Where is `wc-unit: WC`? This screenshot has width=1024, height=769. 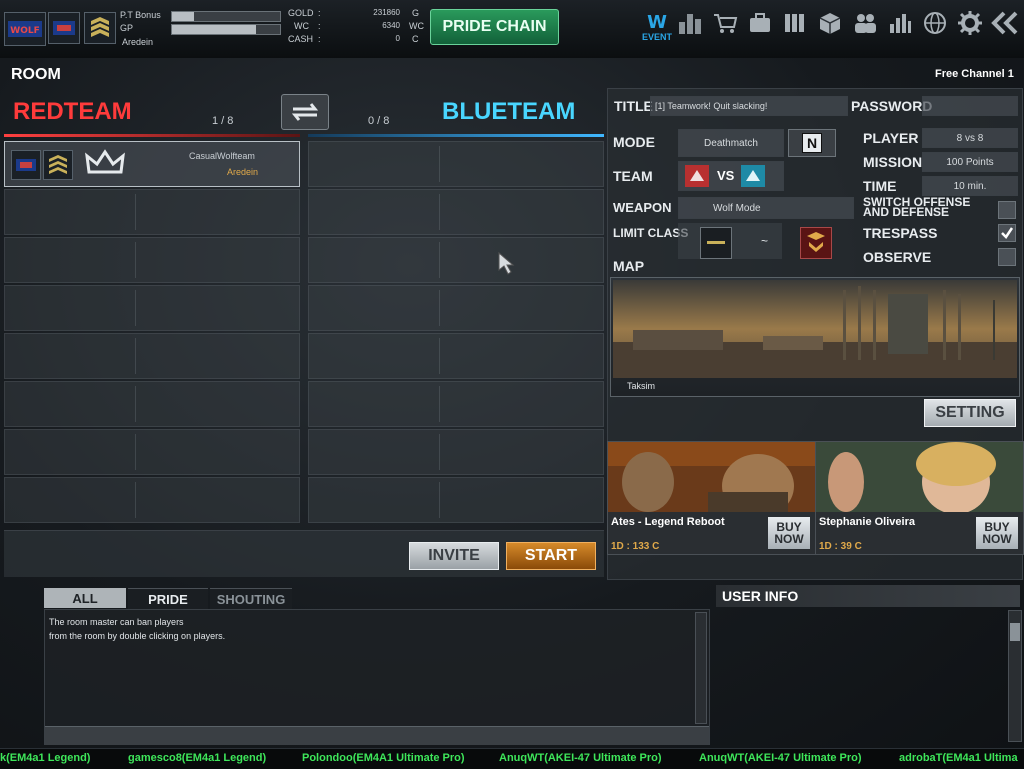 wc-unit: WC is located at coordinates (416, 26).